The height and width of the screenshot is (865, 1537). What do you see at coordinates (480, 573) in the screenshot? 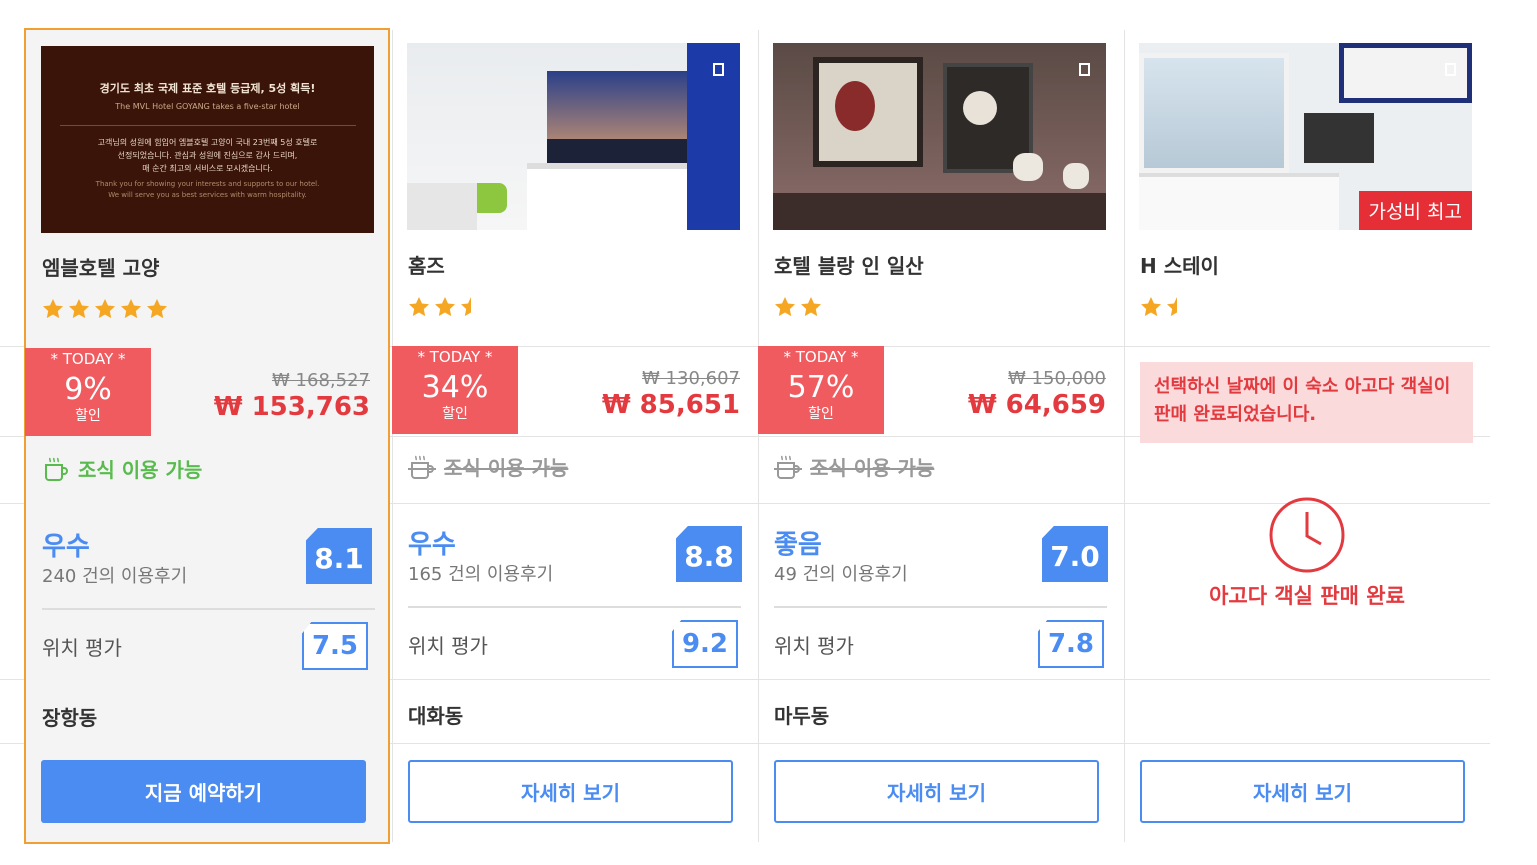
I see `review-count: 165 건의 이용후기` at bounding box center [480, 573].